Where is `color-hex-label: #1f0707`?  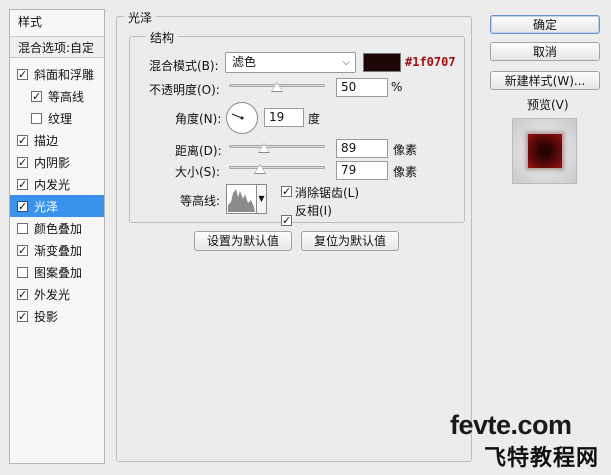
color-hex-label: #1f0707 is located at coordinates (430, 62).